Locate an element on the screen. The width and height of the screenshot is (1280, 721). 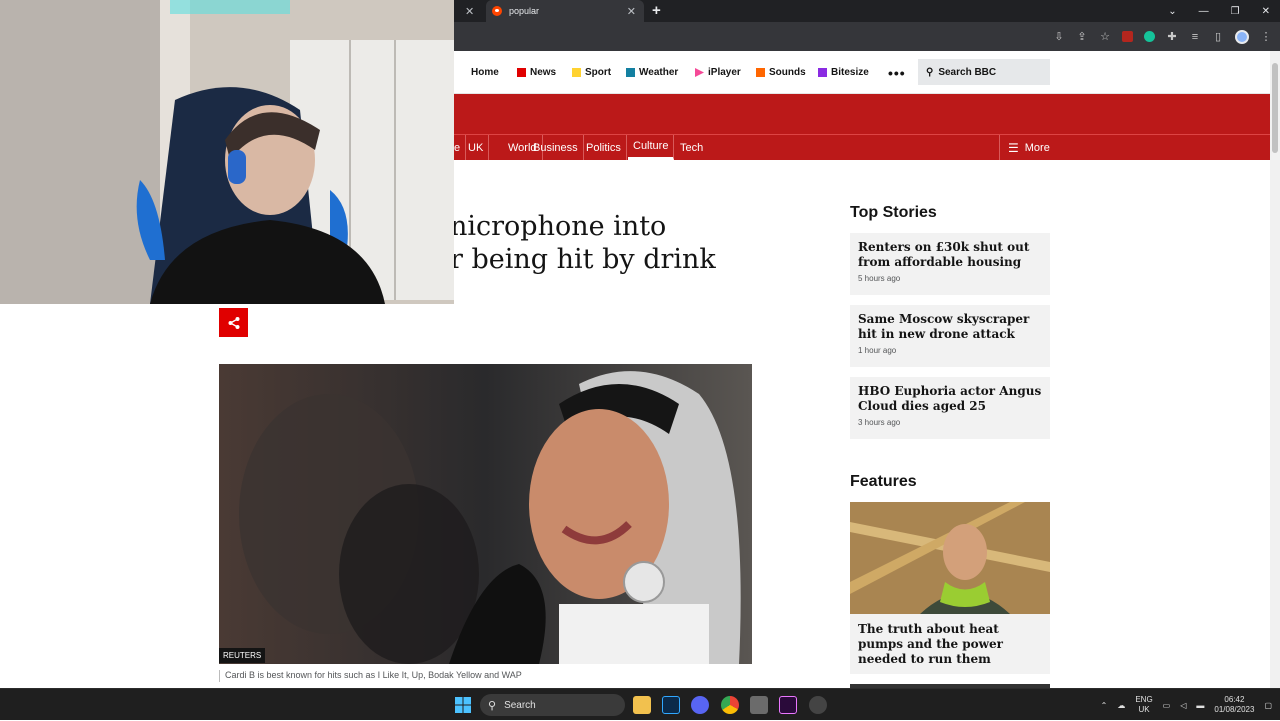
nav-news: News is located at coordinates (536, 72).